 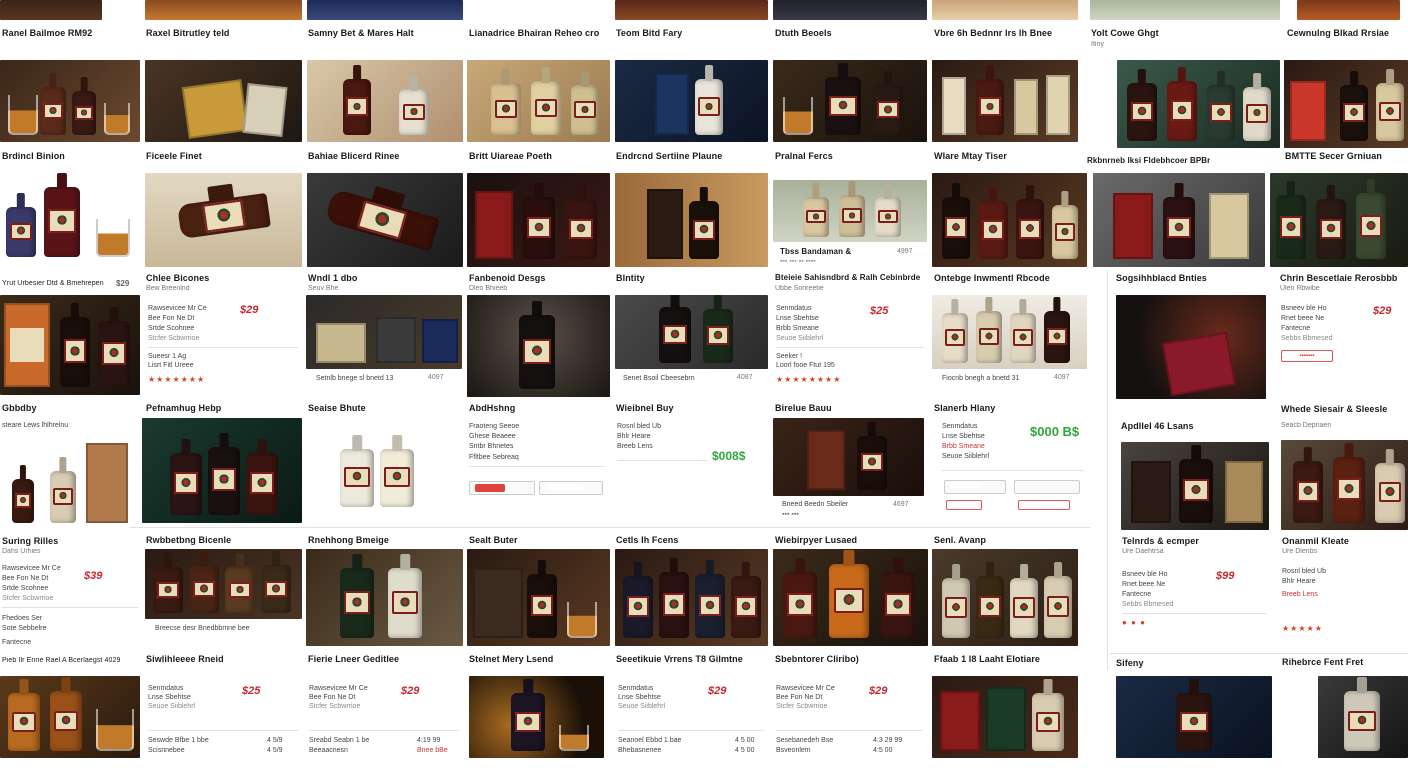 What do you see at coordinates (188, 33) in the screenshot?
I see `product-title: Raxel Bitrutley teld` at bounding box center [188, 33].